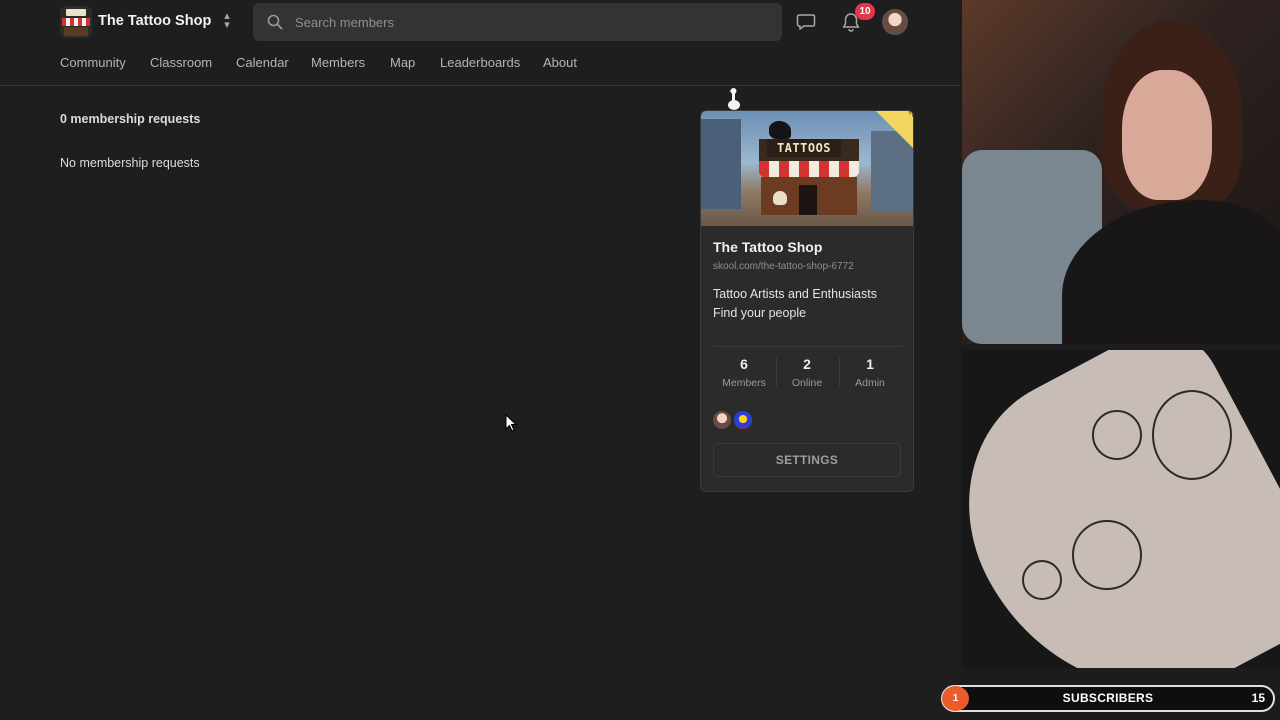 Image resolution: width=1280 pixels, height=720 pixels. What do you see at coordinates (804, 148) in the screenshot?
I see `shop-sign: TATTOOS` at bounding box center [804, 148].